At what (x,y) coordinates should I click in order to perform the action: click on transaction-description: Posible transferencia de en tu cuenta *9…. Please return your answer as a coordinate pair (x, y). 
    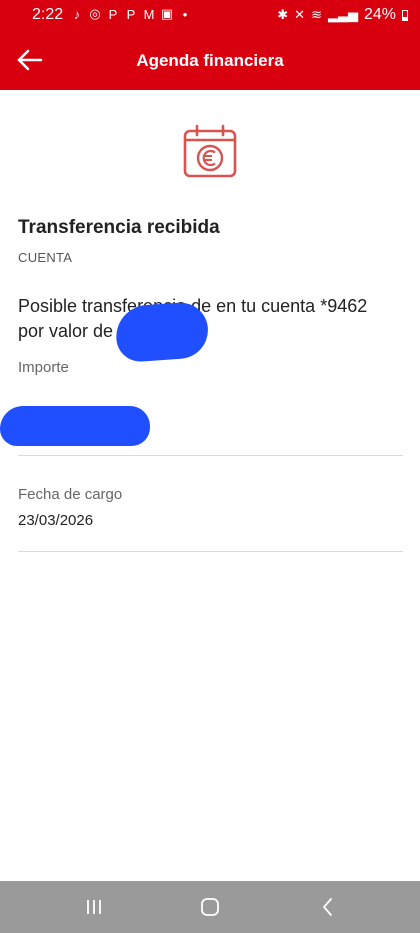
    Looking at the image, I should click on (193, 318).